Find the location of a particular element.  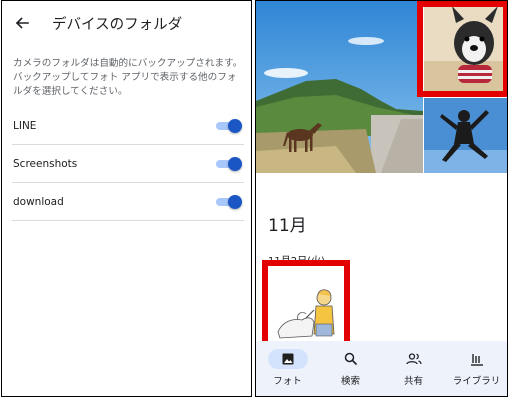

back-button is located at coordinates (22, 23).